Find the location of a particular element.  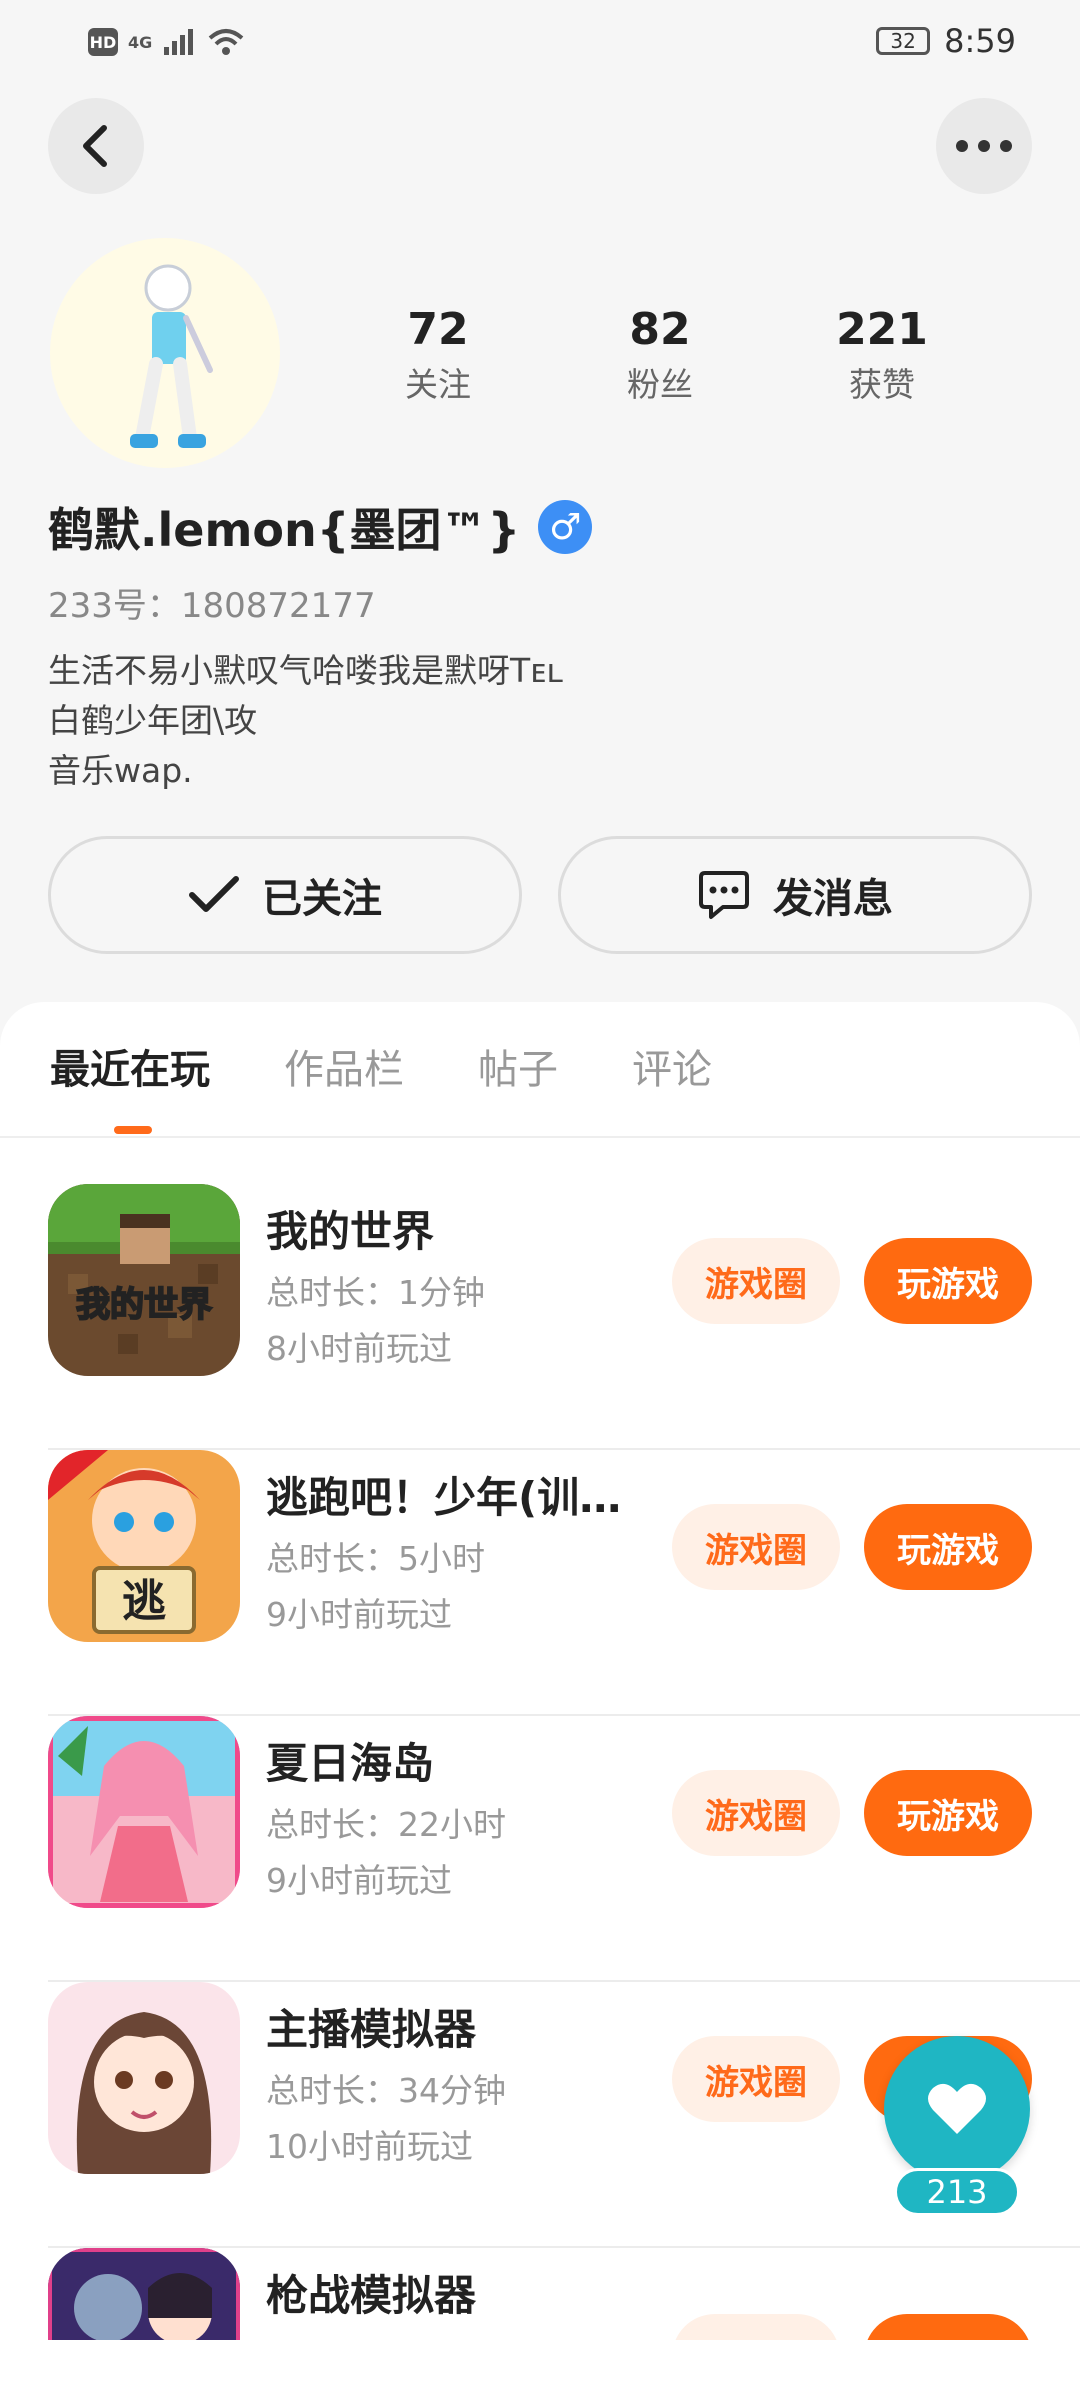

stat-value: 82 is located at coordinates (660, 329).